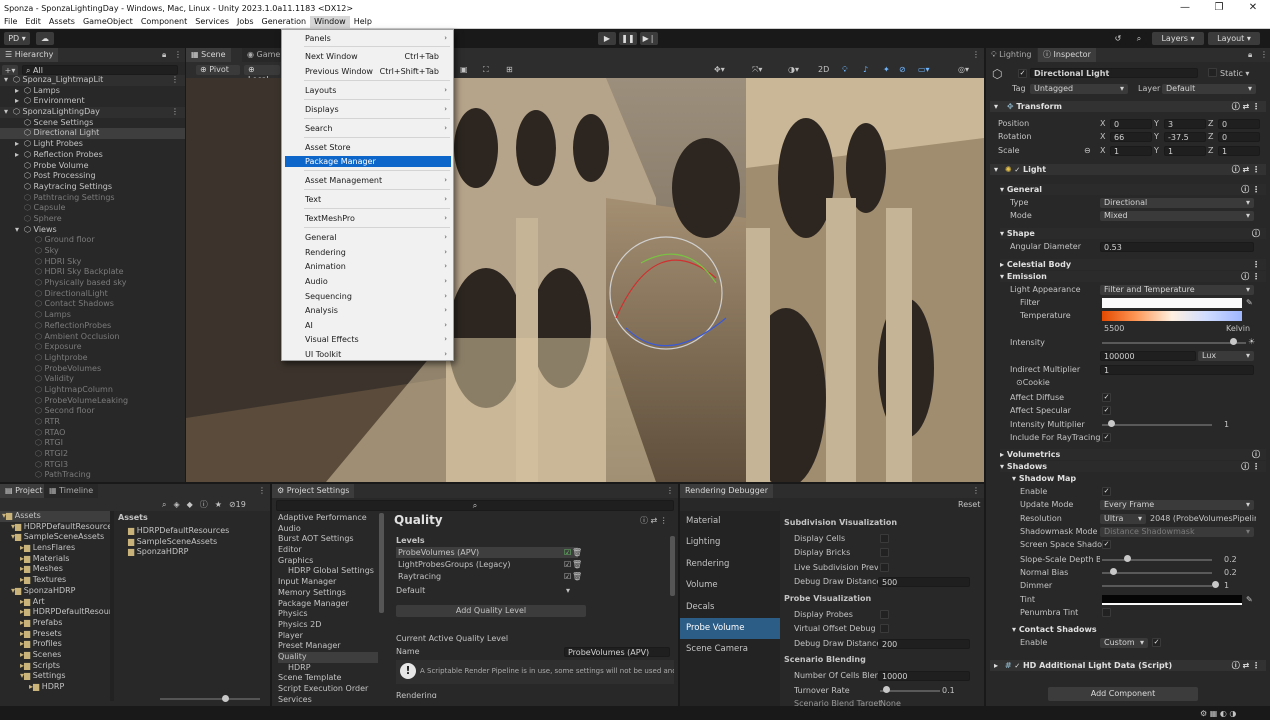 The height and width of the screenshot is (720, 1270). I want to click on folder-item: ▸▆ Prefabs, so click(56, 623).